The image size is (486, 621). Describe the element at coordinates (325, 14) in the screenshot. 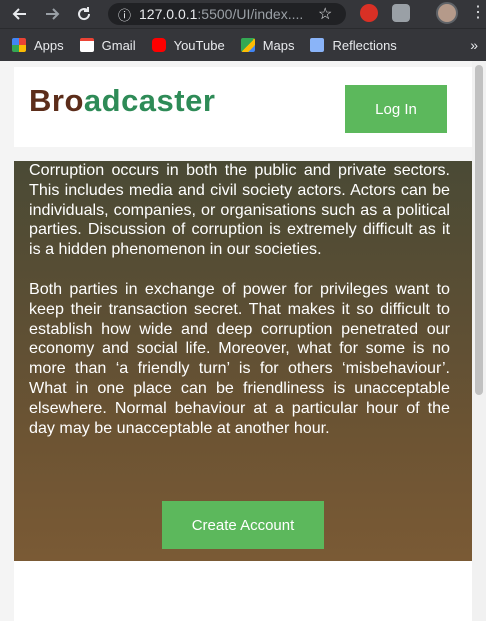

I see `bookmark-star-icon: ☆` at that location.